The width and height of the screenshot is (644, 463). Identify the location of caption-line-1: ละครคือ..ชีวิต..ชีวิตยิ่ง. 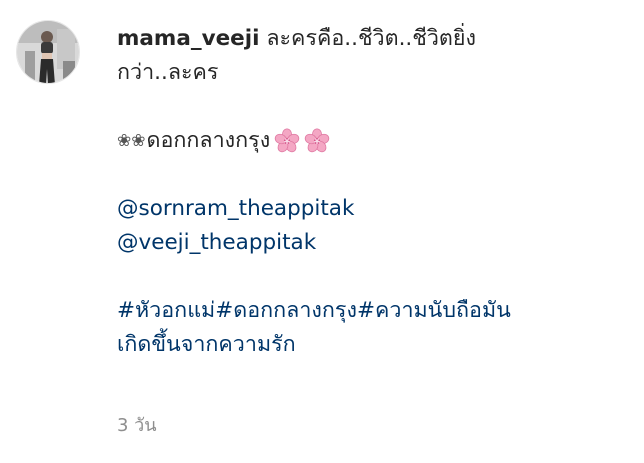
(367, 38).